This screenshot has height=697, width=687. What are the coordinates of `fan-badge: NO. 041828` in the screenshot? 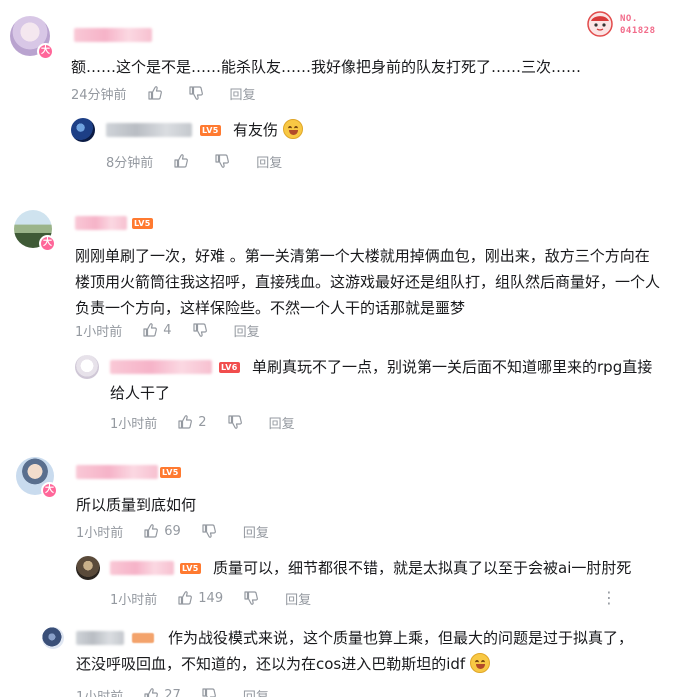 It's located at (626, 25).